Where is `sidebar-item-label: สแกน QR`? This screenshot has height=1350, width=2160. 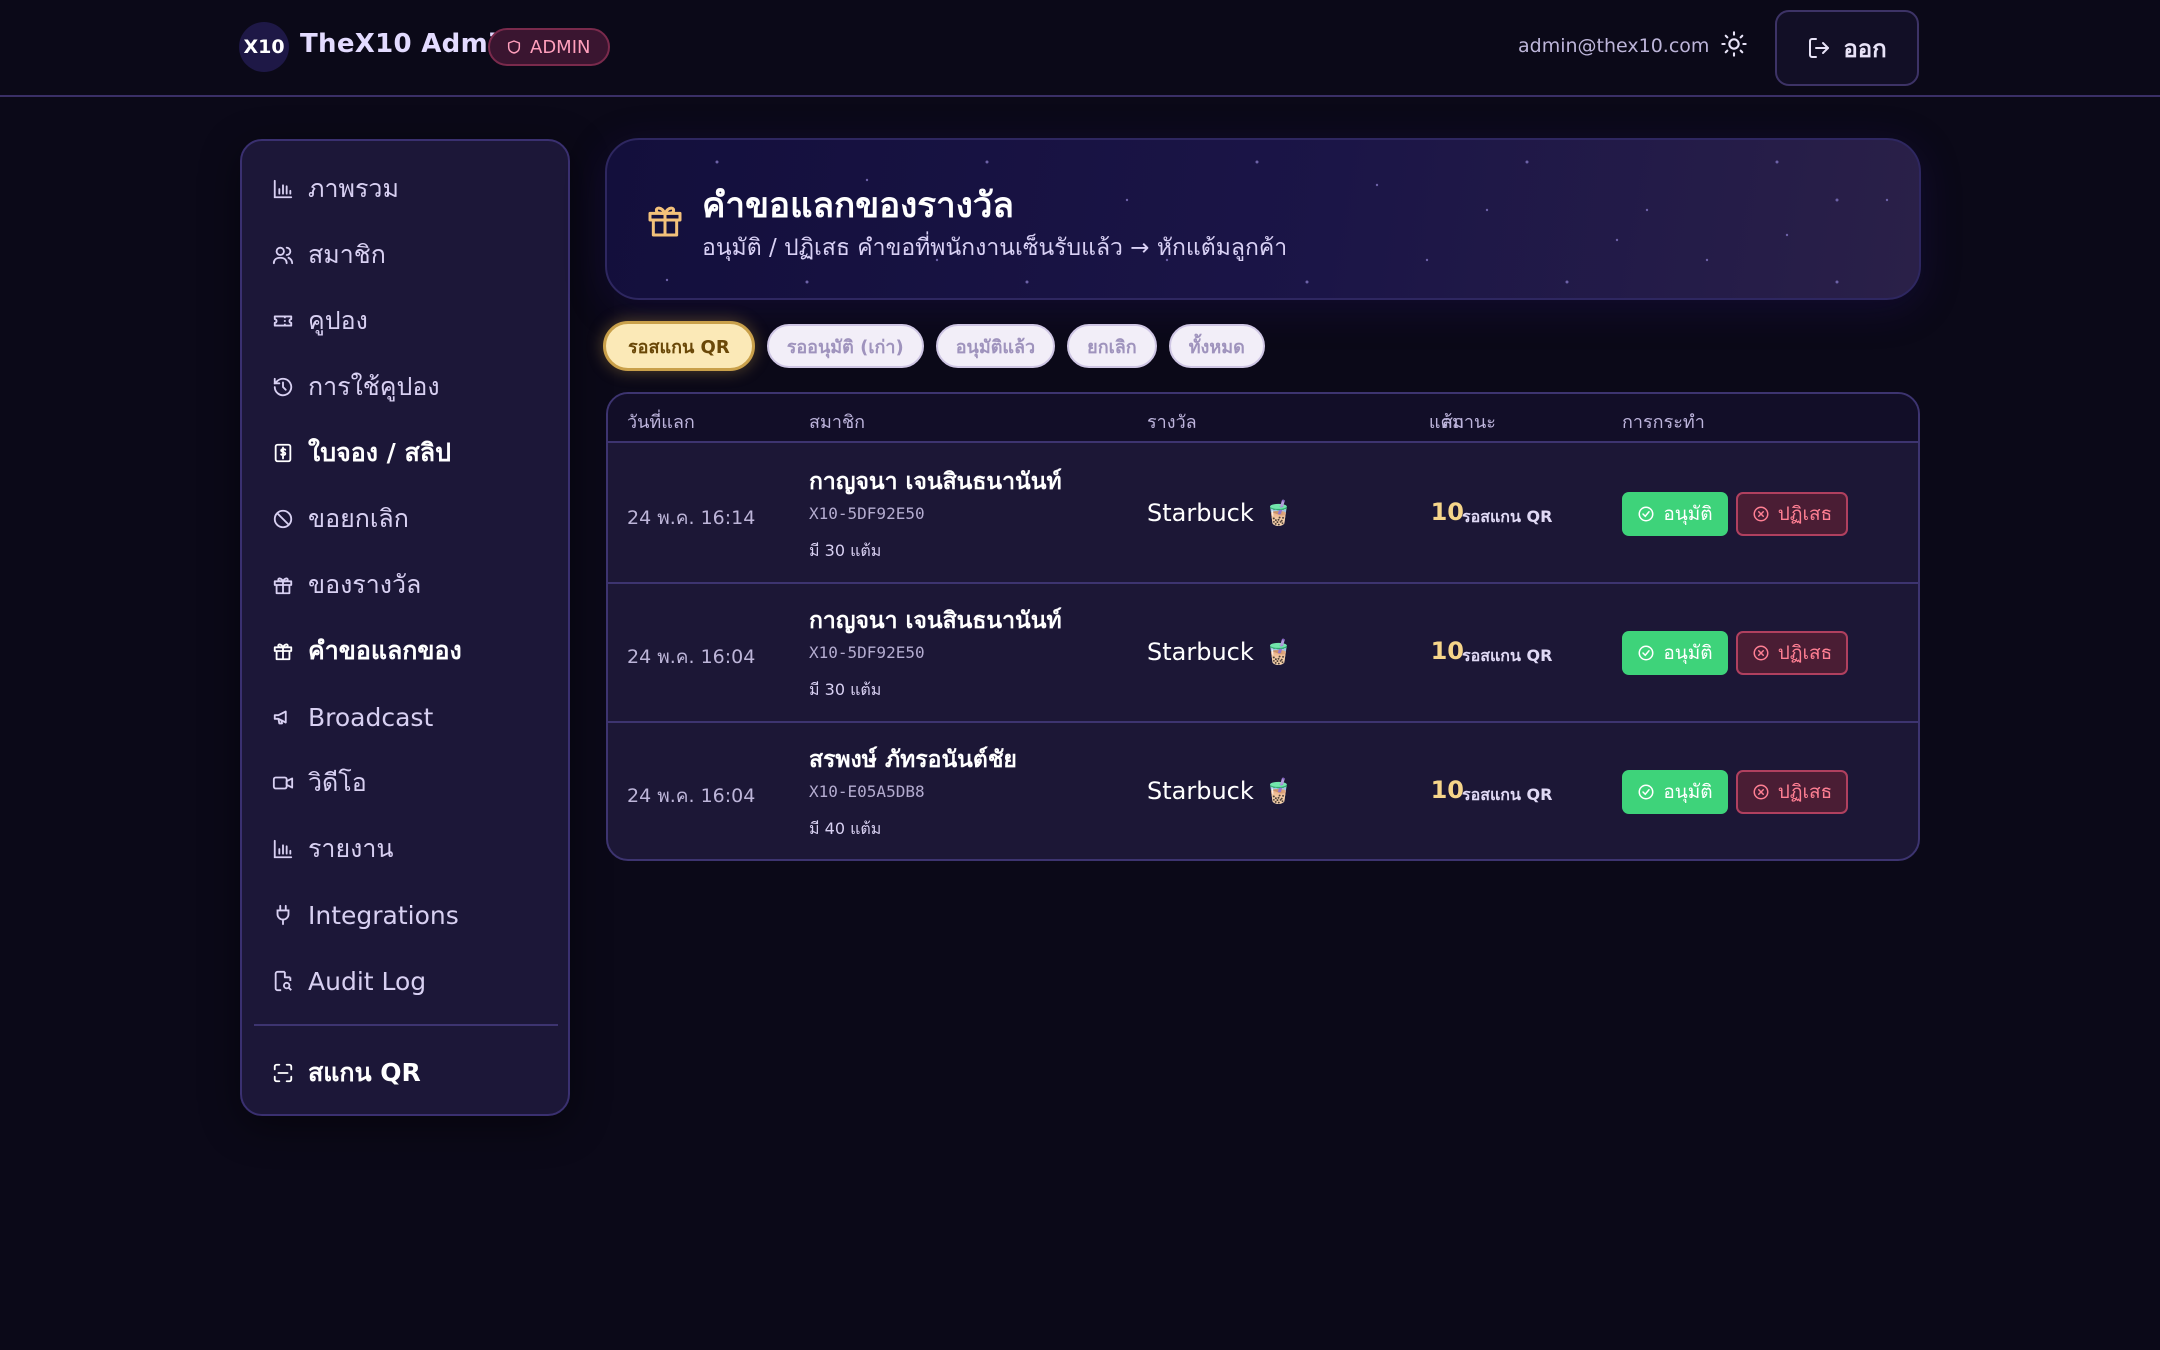 sidebar-item-label: สแกน QR is located at coordinates (364, 1072).